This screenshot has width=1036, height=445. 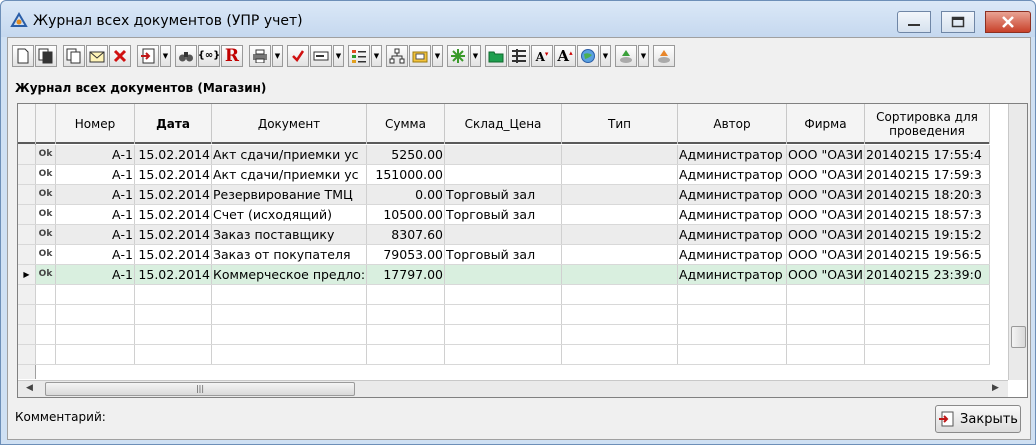 What do you see at coordinates (605, 56) in the screenshot?
I see `globe-dropdown: ▼` at bounding box center [605, 56].